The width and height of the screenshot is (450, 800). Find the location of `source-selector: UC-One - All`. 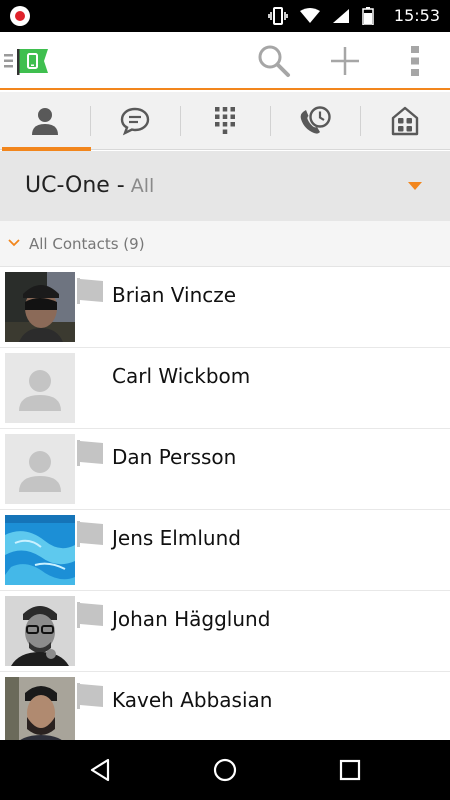

source-selector: UC-One - All is located at coordinates (225, 186).